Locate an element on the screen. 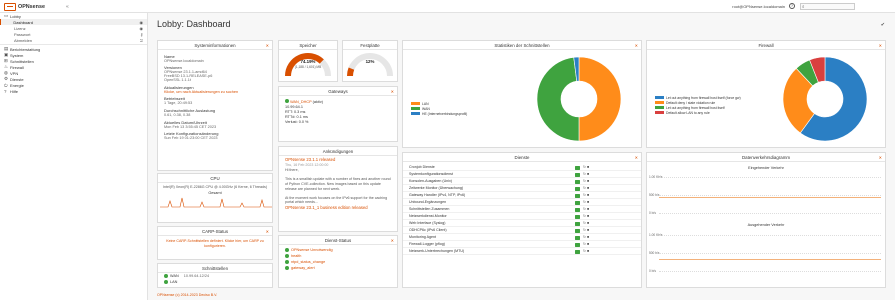  interface-name: LAN is located at coordinates (174, 282).